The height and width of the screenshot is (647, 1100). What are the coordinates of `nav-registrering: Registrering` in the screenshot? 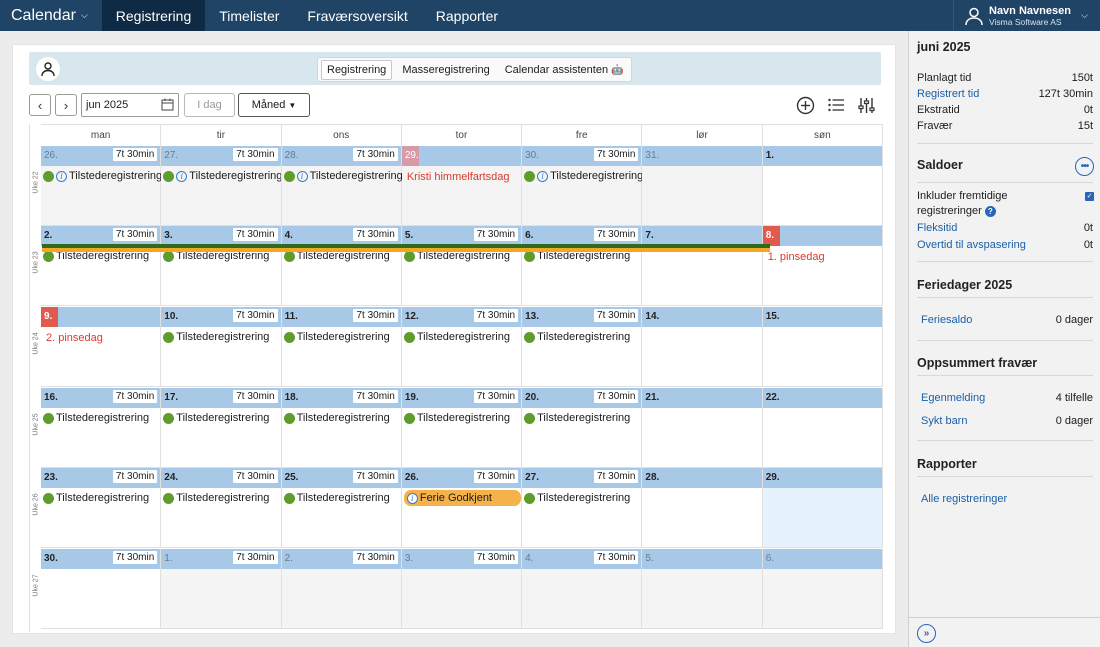 It's located at (153, 15).